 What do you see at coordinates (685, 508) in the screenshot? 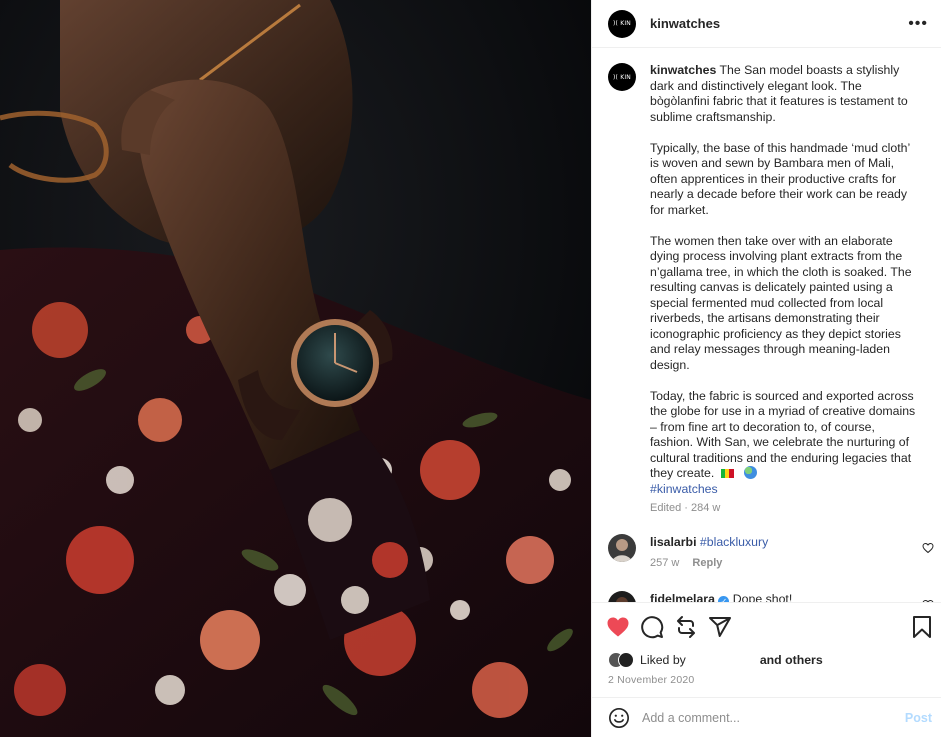
I see `caption-edited-timestamp: Edited · 284 w` at bounding box center [685, 508].